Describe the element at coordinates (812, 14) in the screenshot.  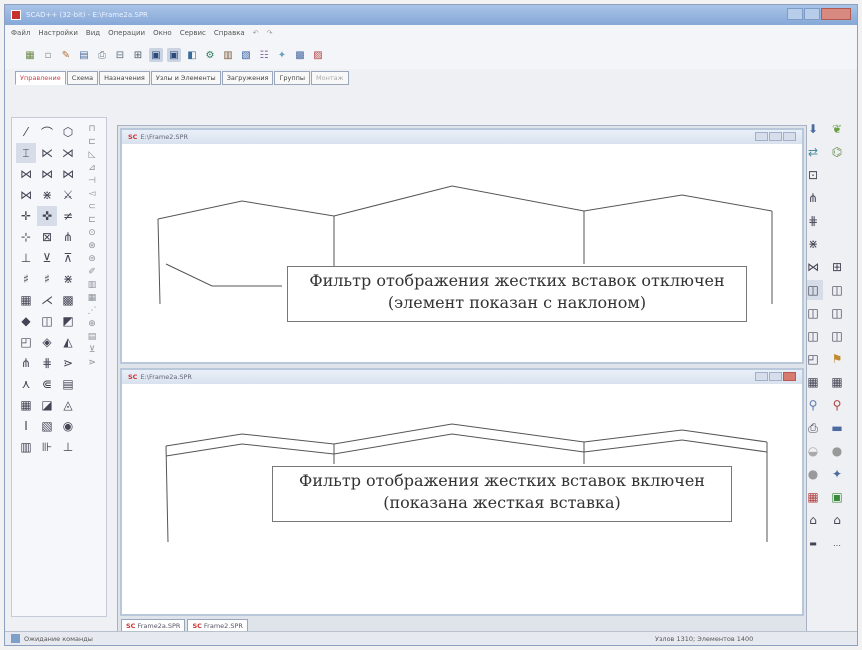
I see `maximize-button` at that location.